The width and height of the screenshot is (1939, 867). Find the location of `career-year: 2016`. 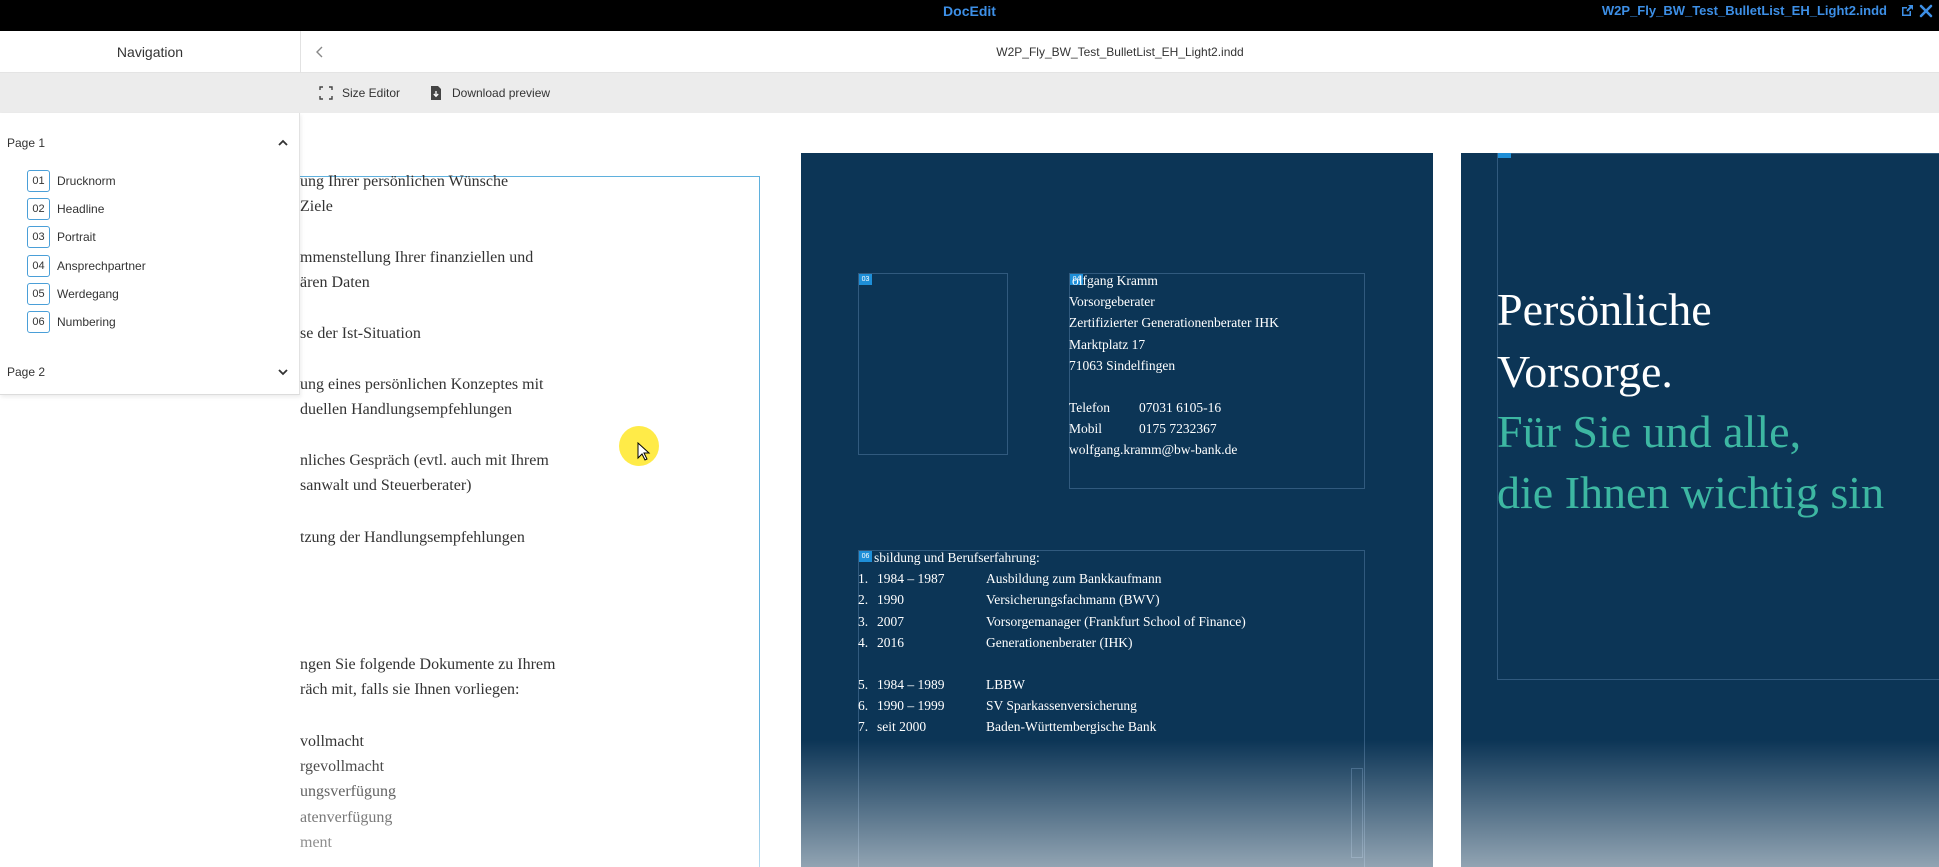

career-year: 2016 is located at coordinates (890, 642).